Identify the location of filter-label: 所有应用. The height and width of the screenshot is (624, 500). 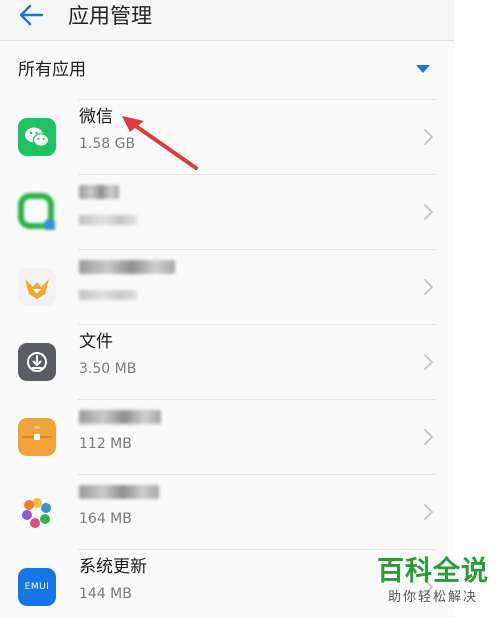
(52, 70).